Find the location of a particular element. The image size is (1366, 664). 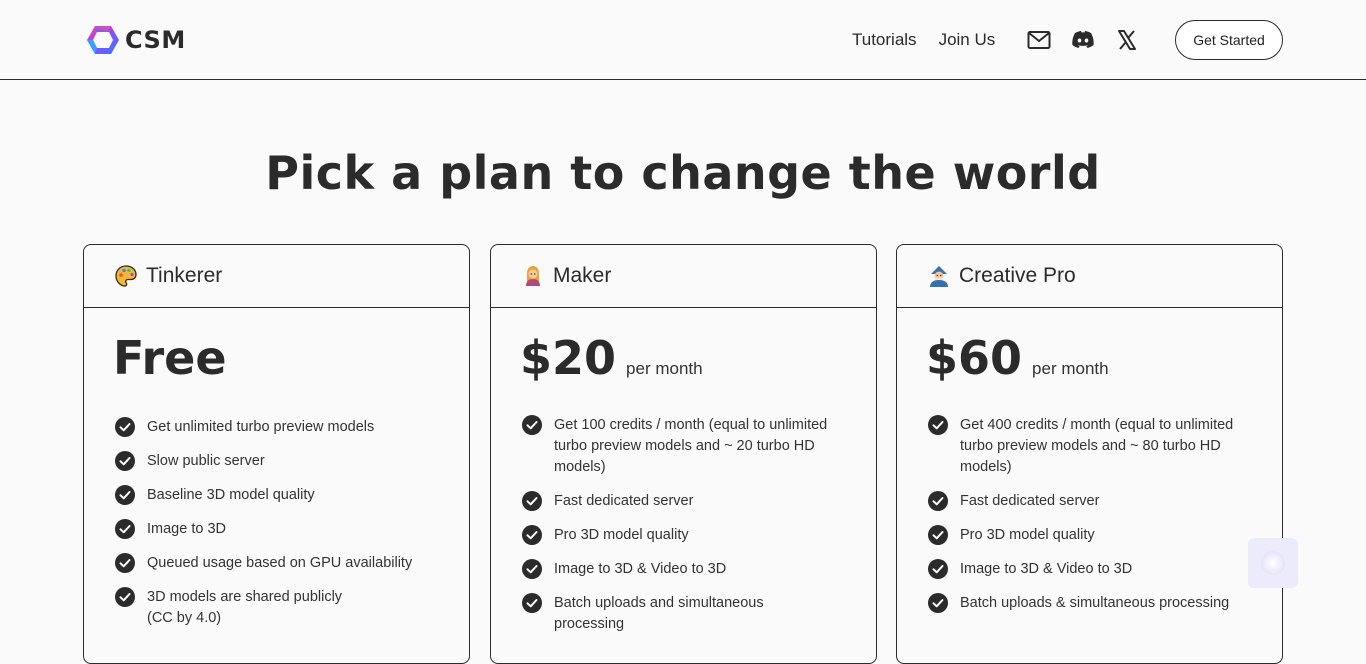

chat-widget-button is located at coordinates (1273, 563).